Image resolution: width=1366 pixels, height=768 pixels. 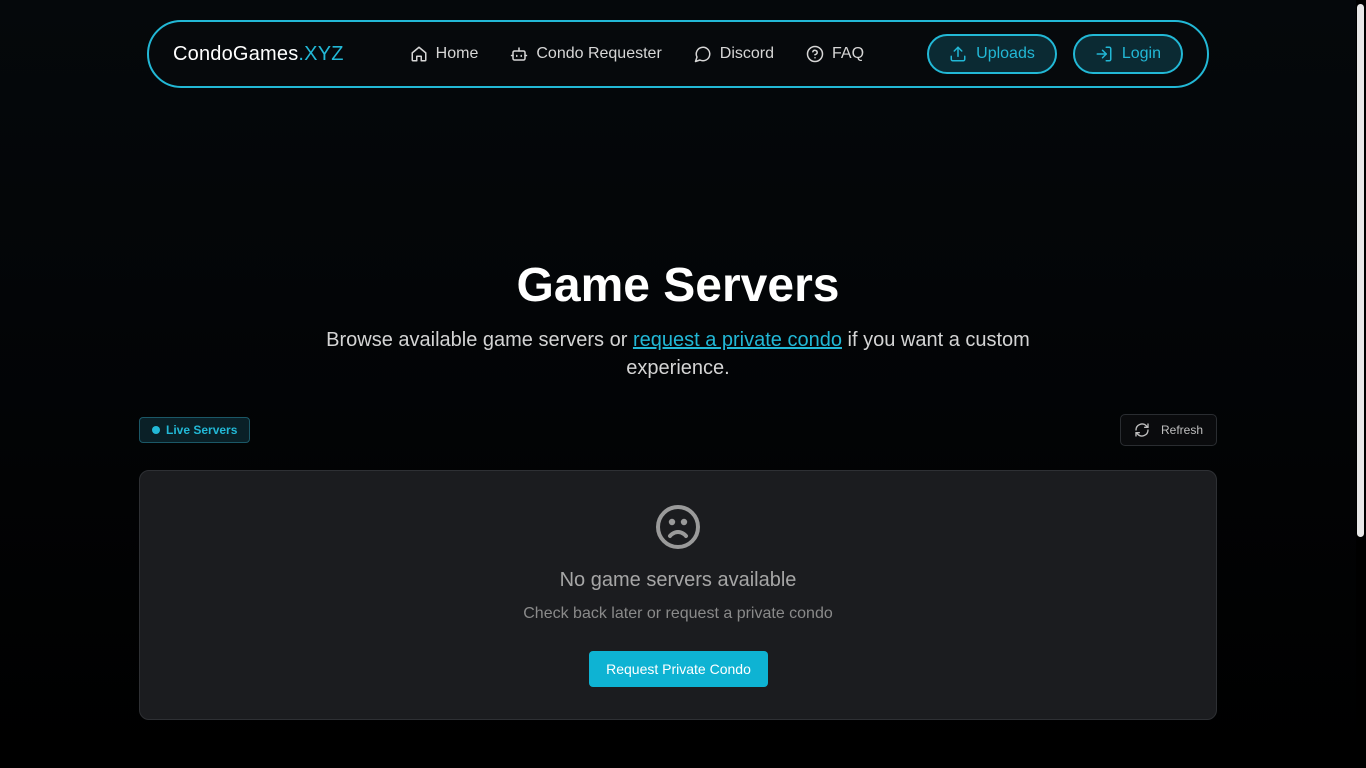 What do you see at coordinates (419, 54) in the screenshot?
I see `home-icon` at bounding box center [419, 54].